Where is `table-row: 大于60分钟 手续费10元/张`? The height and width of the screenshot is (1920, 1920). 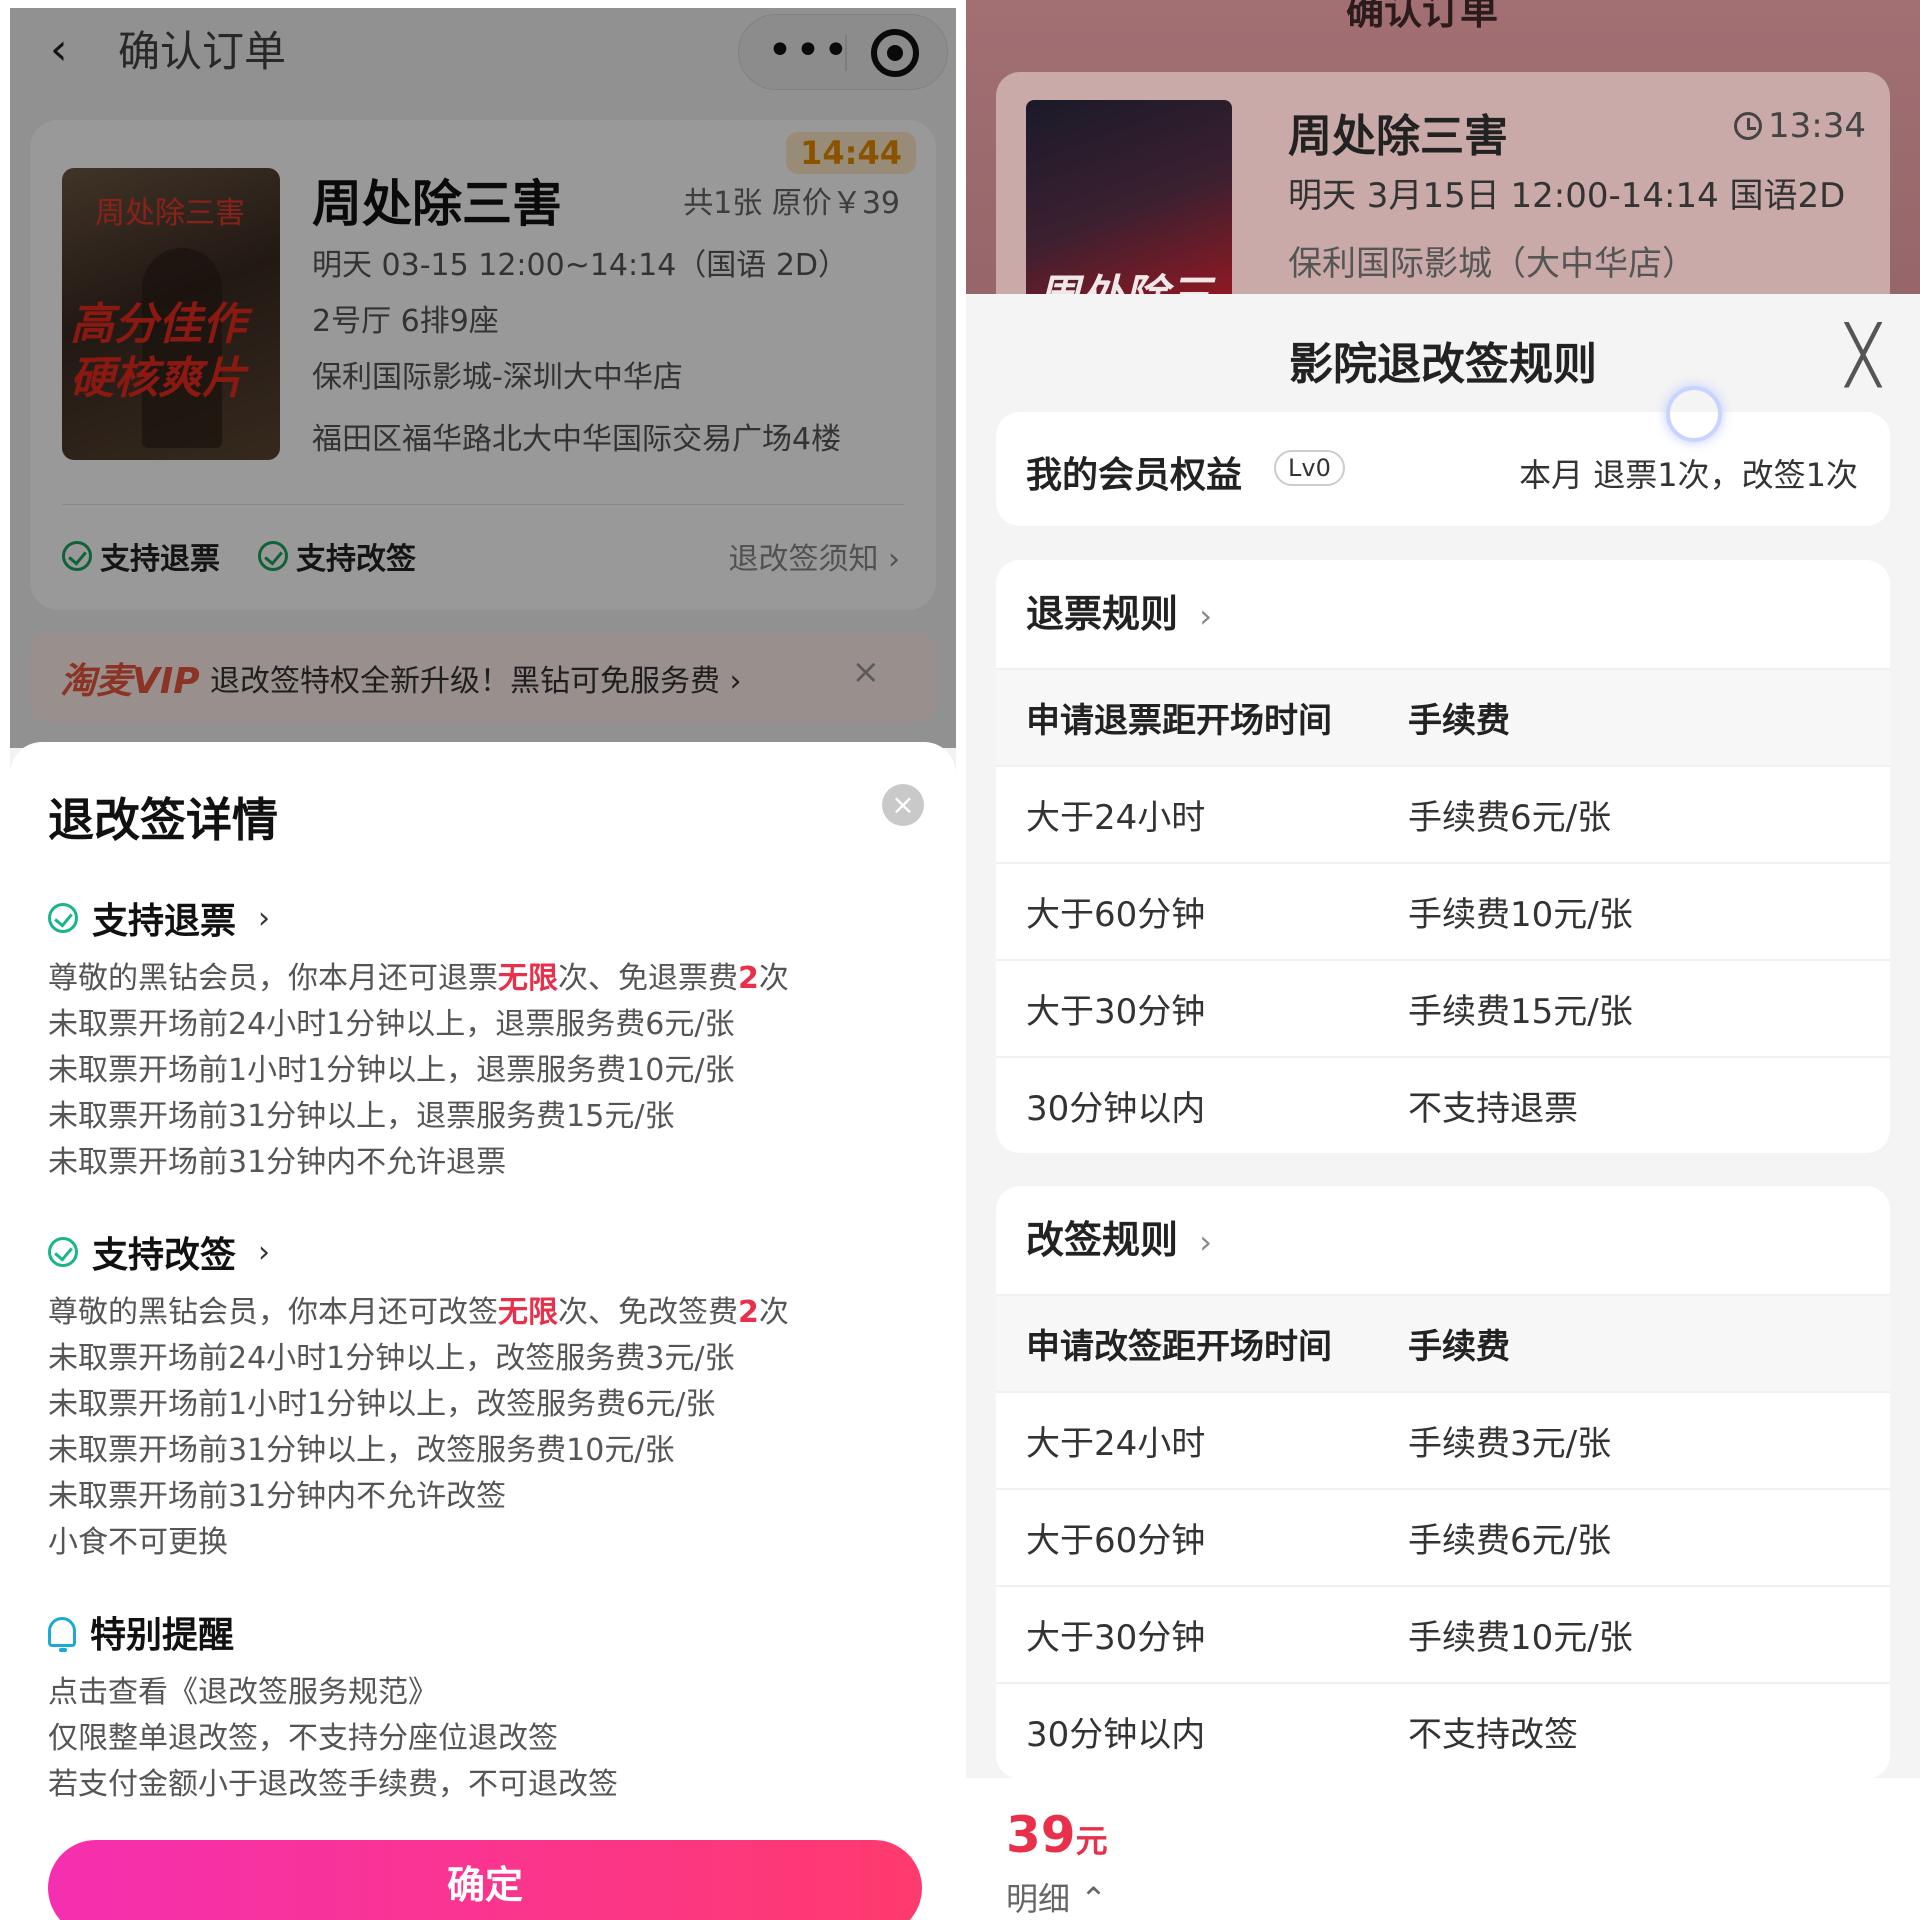 table-row: 大于60分钟 手续费10元/张 is located at coordinates (1443, 910).